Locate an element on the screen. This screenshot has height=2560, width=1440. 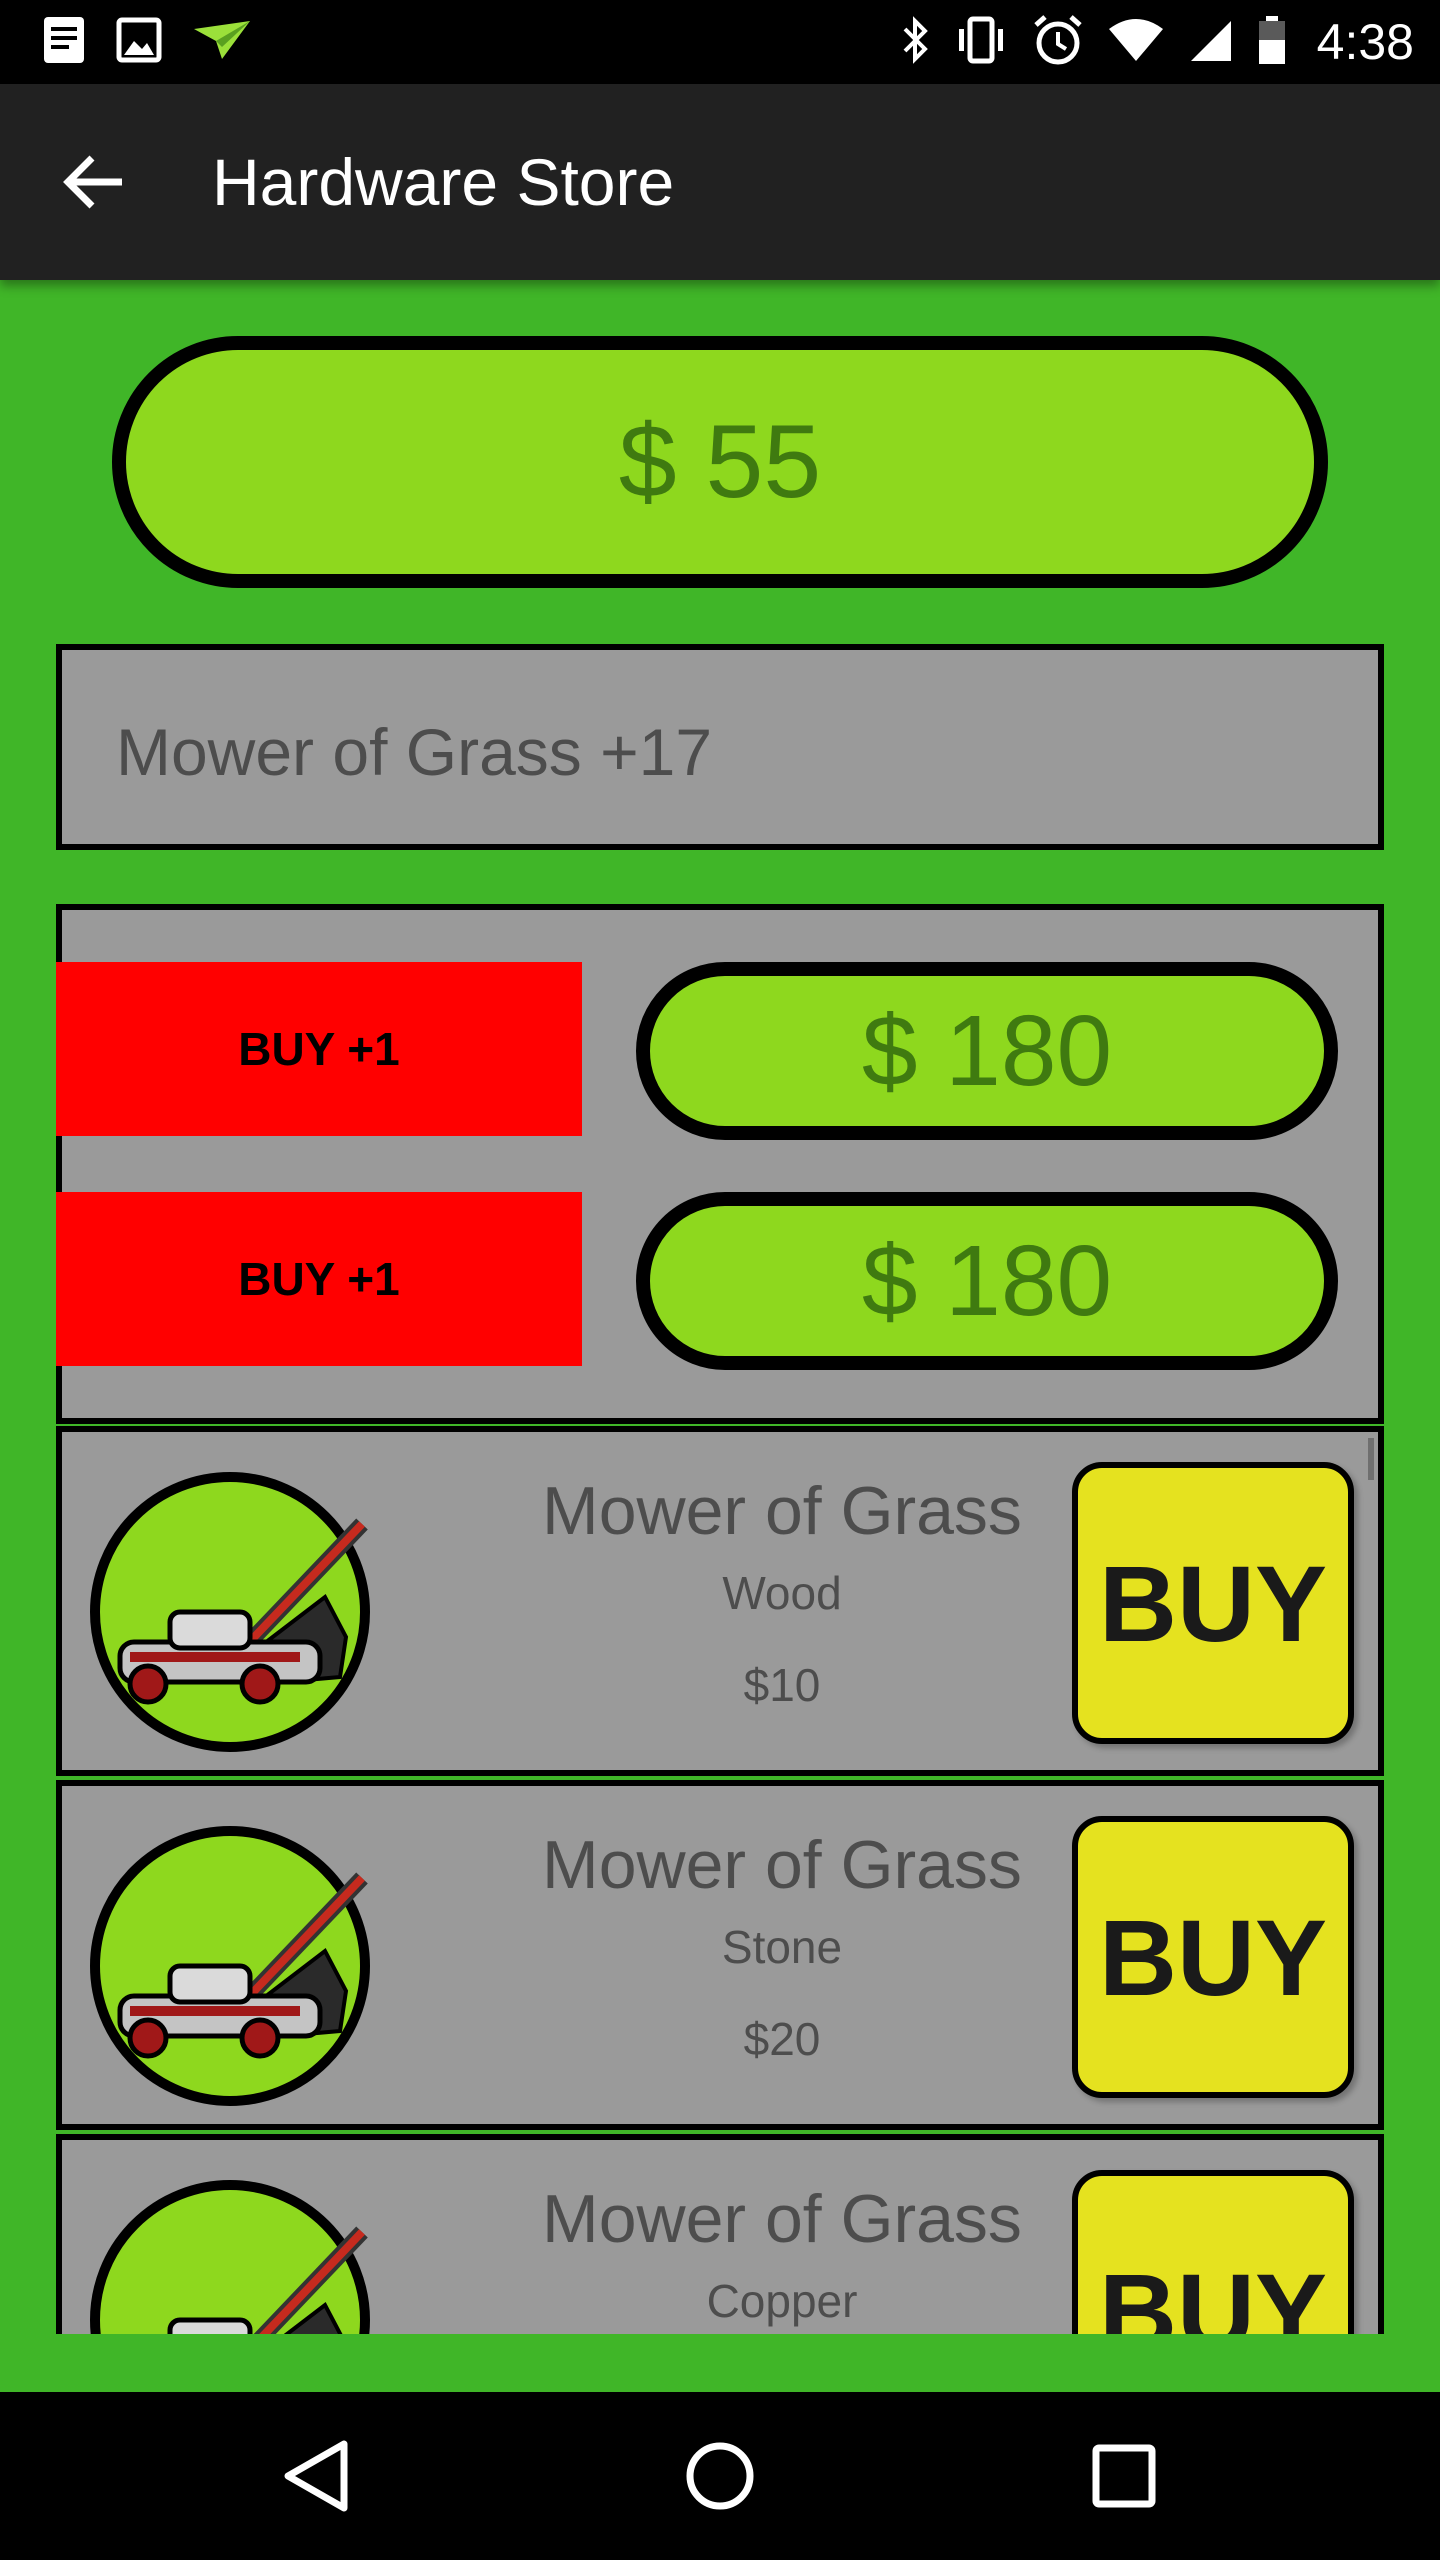
selected-item-label: Mower of Grass +17 is located at coordinates (414, 752).